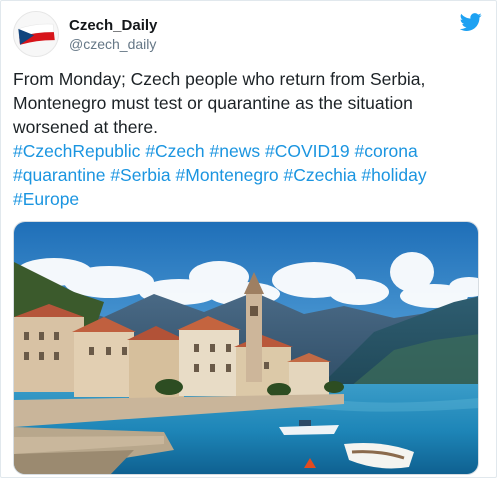  What do you see at coordinates (59, 175) in the screenshot?
I see `hashtag-quarantine: #quarantine` at bounding box center [59, 175].